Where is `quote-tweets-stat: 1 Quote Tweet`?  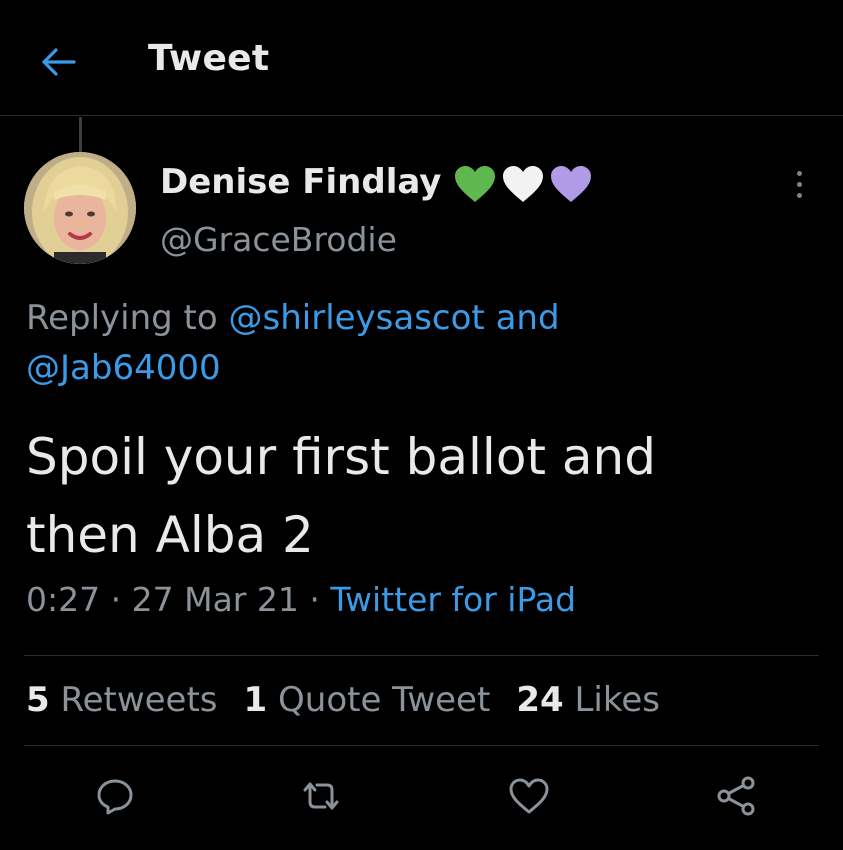
quote-tweets-stat: 1 Quote Tweet is located at coordinates (367, 700).